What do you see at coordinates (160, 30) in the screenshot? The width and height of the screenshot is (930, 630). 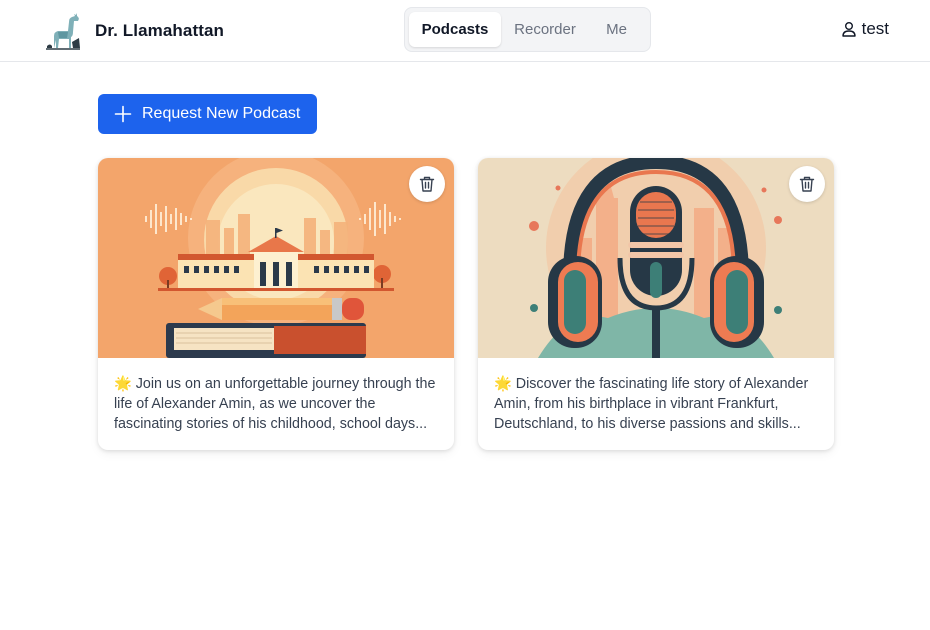 I see `app-name: Dr. Llamahattan` at bounding box center [160, 30].